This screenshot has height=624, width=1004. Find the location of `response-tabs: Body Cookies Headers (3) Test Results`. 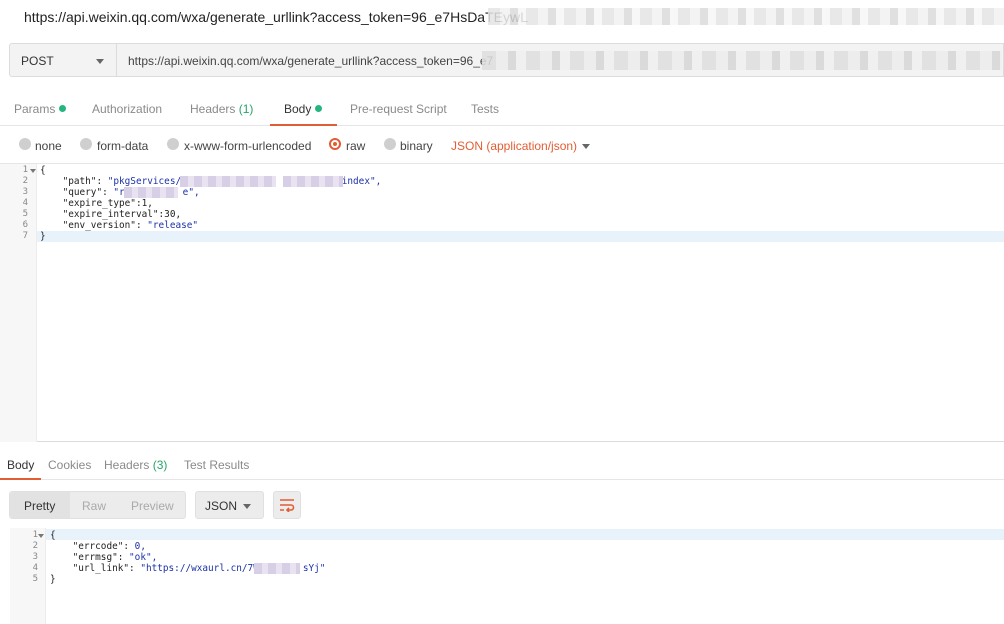

response-tabs: Body Cookies Headers (3) Test Results is located at coordinates (502, 461).